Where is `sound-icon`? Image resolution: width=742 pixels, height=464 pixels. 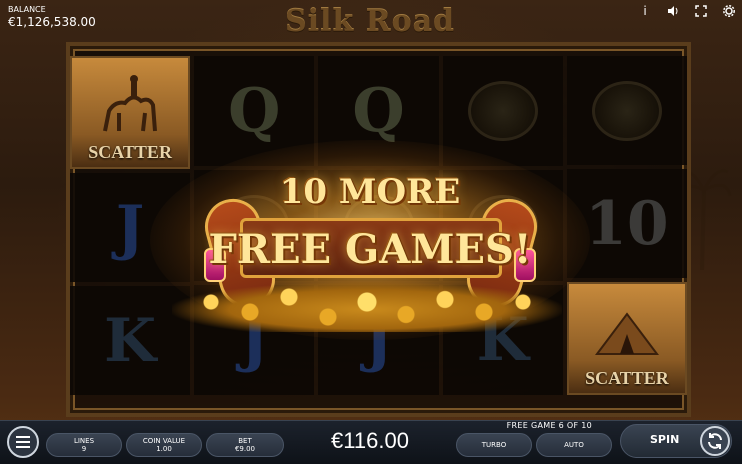
sound-icon is located at coordinates (673, 11).